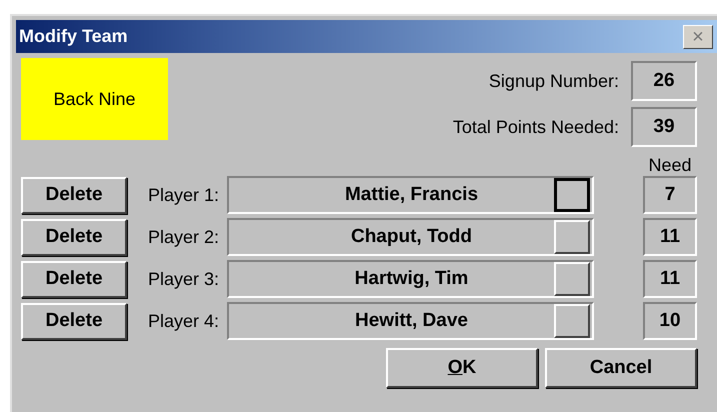 This screenshot has height=412, width=717. What do you see at coordinates (664, 127) in the screenshot?
I see `stat-value: 39` at bounding box center [664, 127].